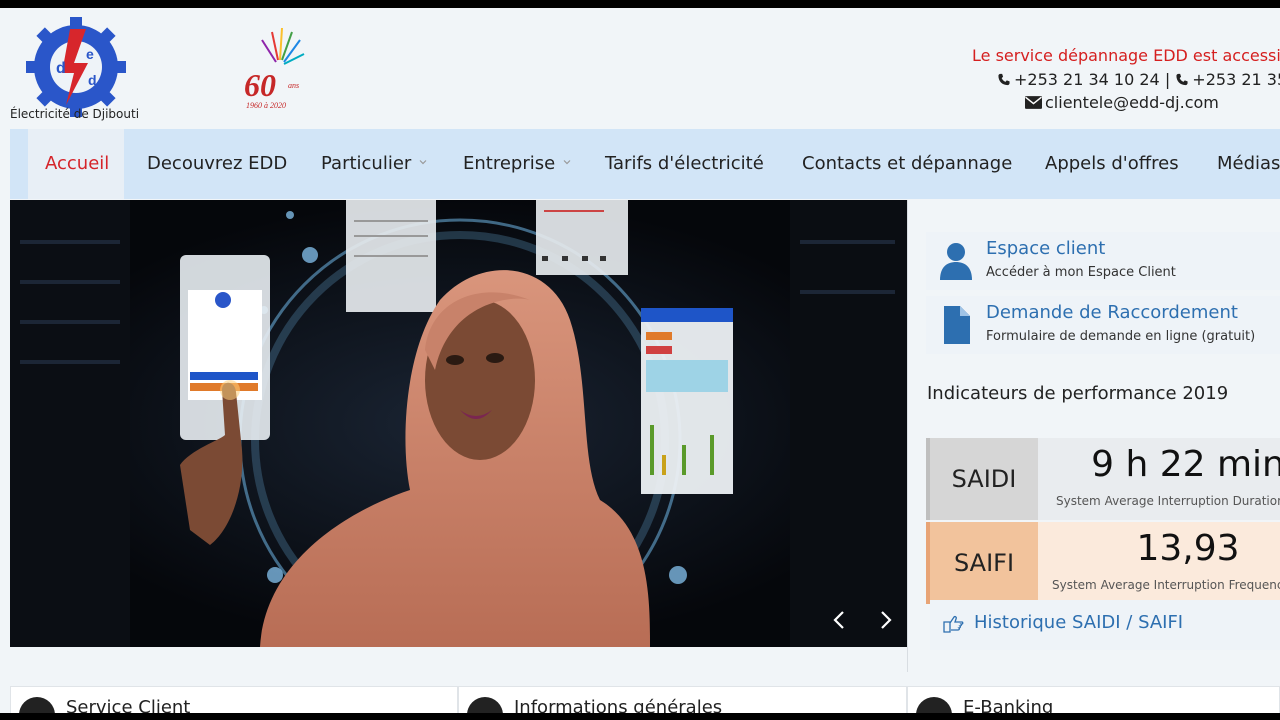 This screenshot has width=1280, height=720. What do you see at coordinates (485, 705) in the screenshot?
I see `info-icon` at bounding box center [485, 705].